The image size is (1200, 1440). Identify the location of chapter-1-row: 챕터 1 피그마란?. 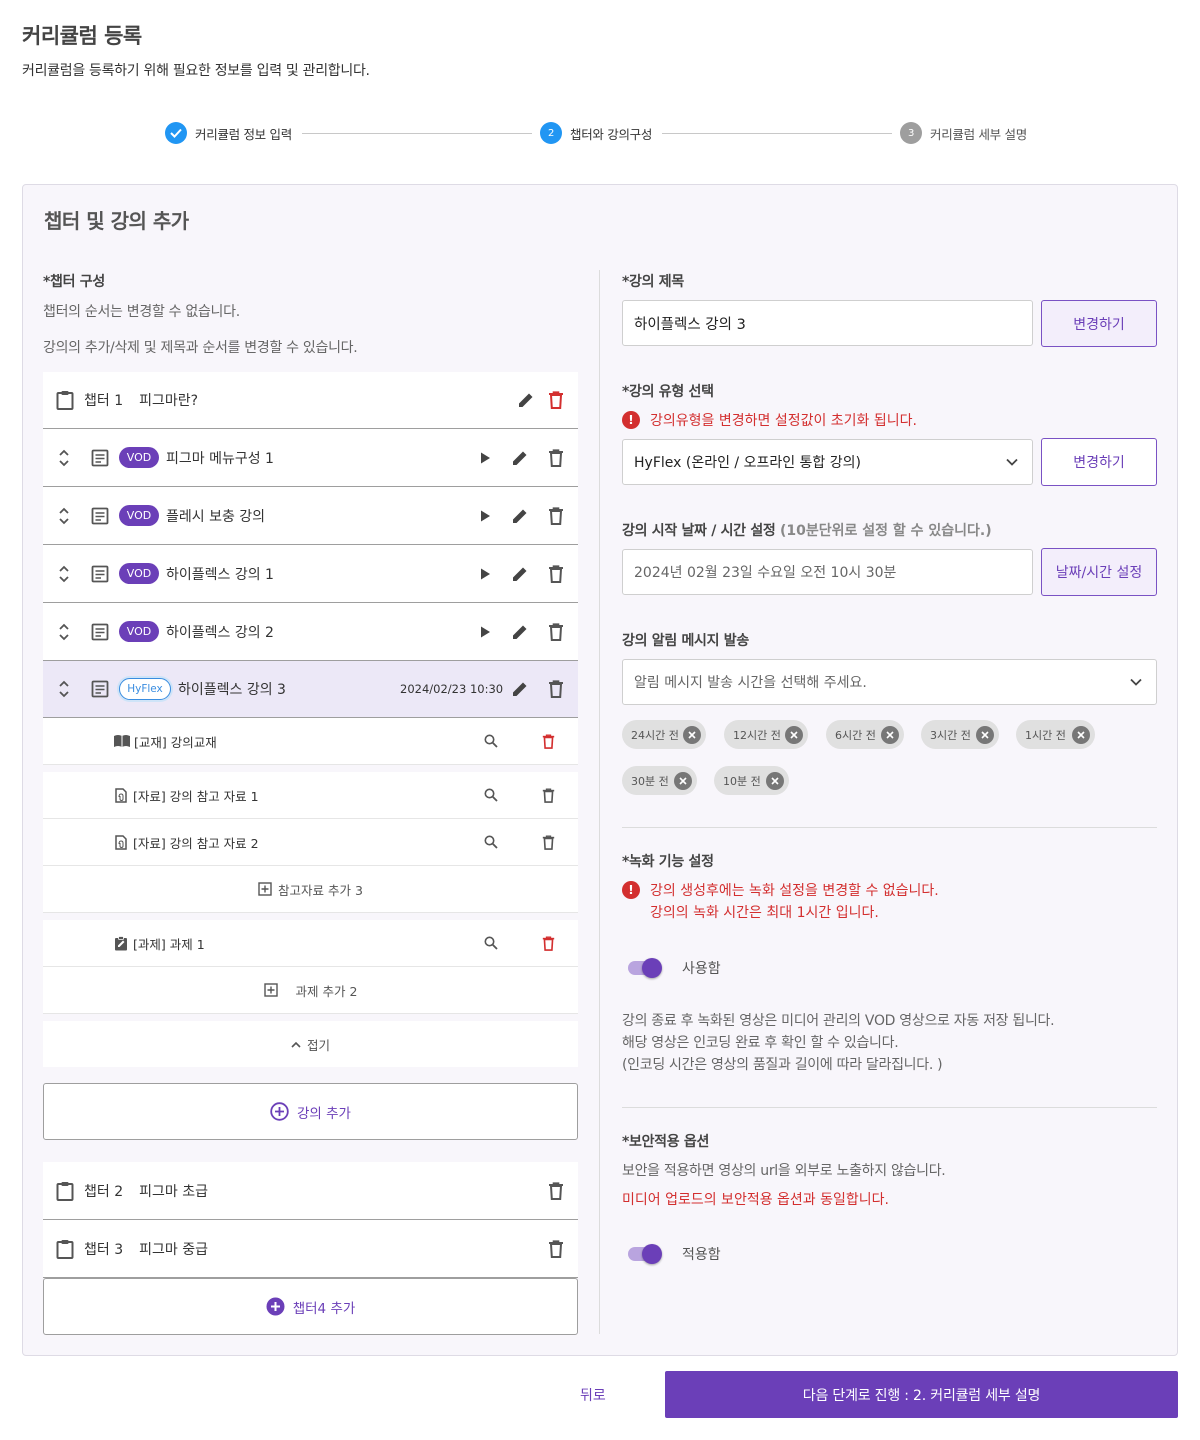
(310, 400).